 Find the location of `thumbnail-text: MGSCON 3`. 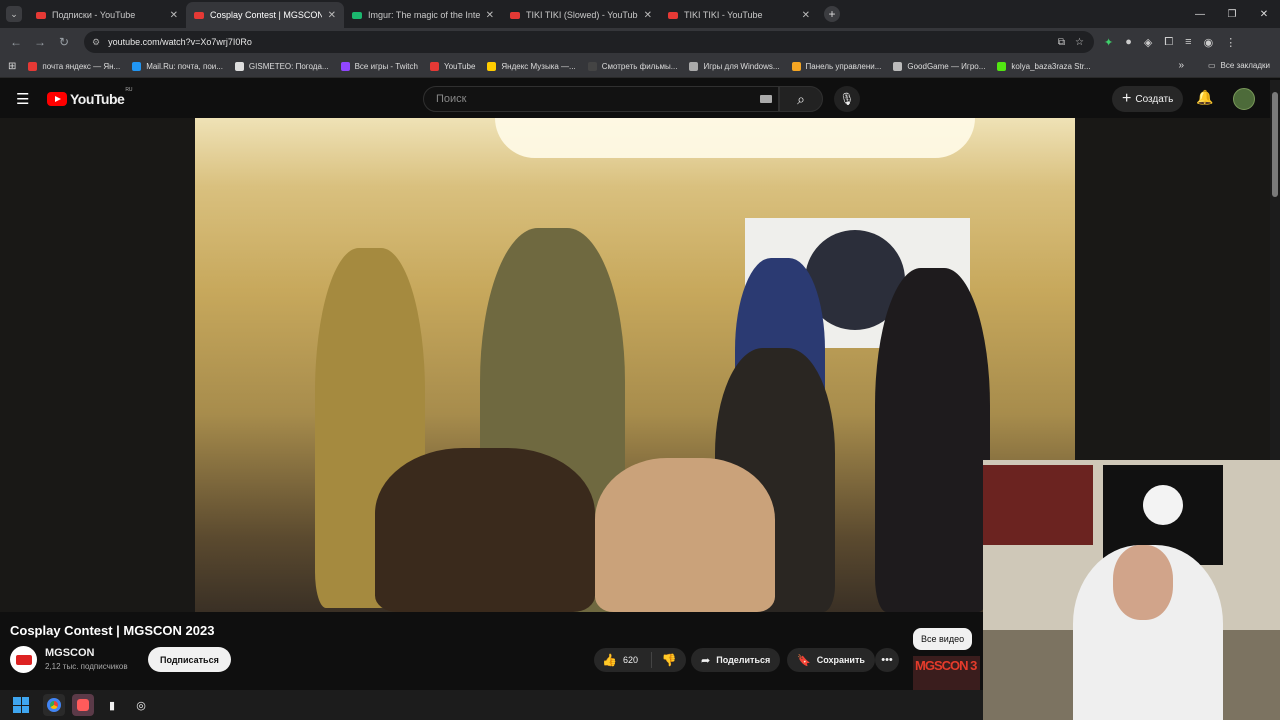

thumbnail-text: MGSCON 3 is located at coordinates (946, 665).